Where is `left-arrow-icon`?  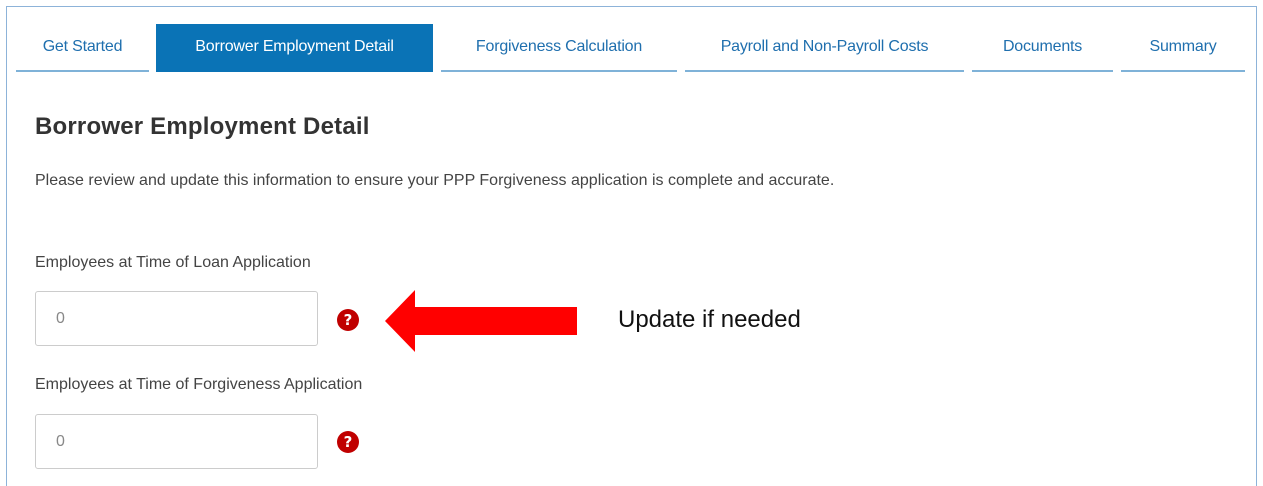
left-arrow-icon is located at coordinates (481, 323).